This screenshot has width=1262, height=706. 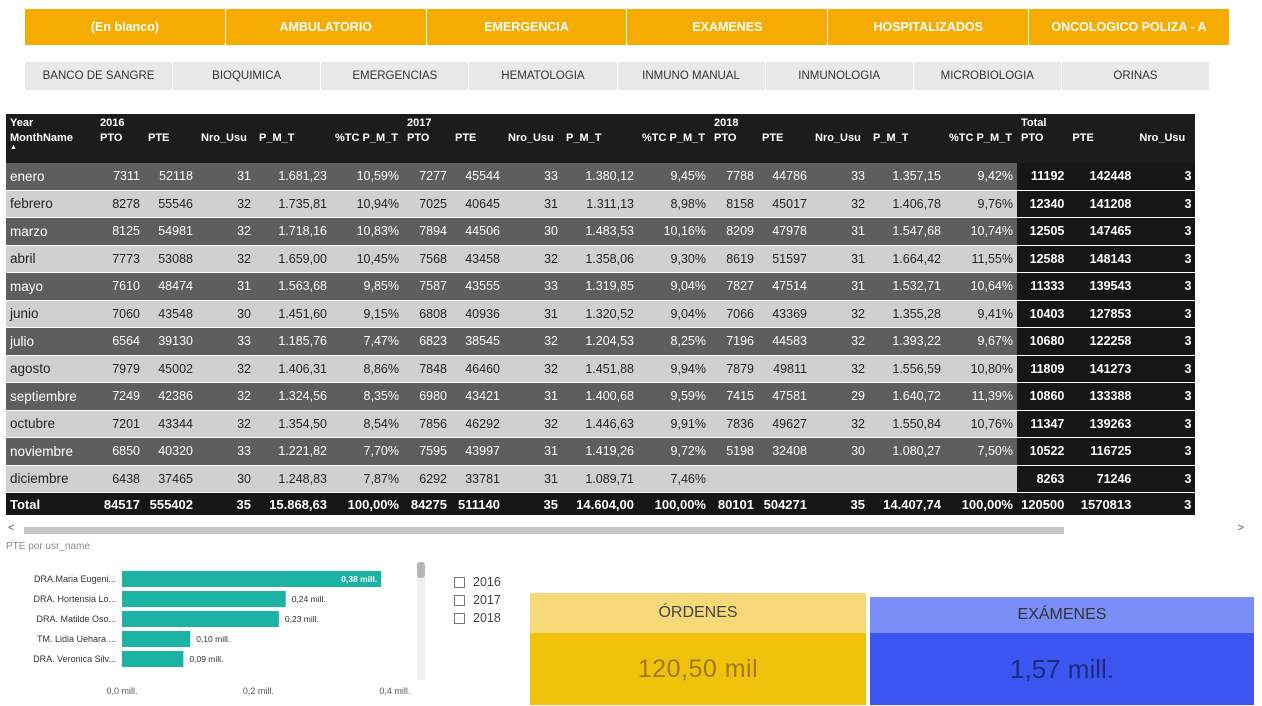 What do you see at coordinates (120, 286) in the screenshot?
I see `value-cell: 7610` at bounding box center [120, 286].